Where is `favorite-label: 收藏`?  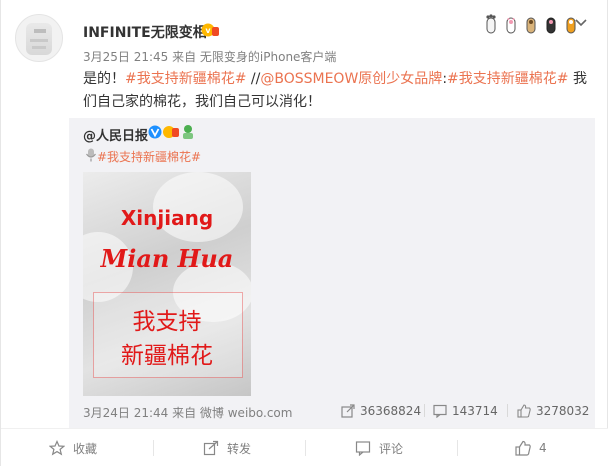
favorite-label: 收藏 is located at coordinates (85, 448).